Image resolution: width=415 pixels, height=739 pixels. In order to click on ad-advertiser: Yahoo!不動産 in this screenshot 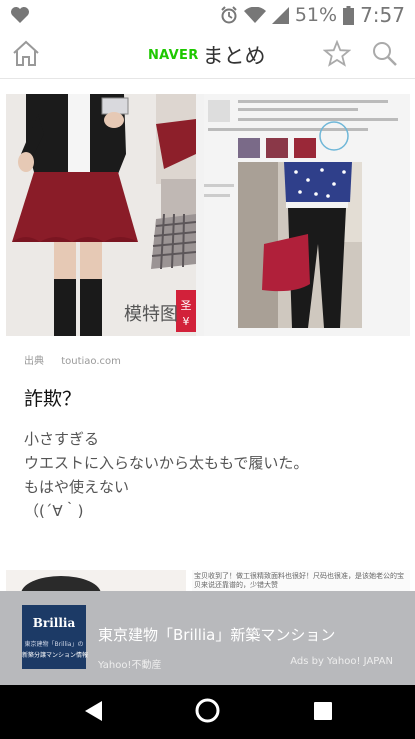, I will do `click(130, 665)`.